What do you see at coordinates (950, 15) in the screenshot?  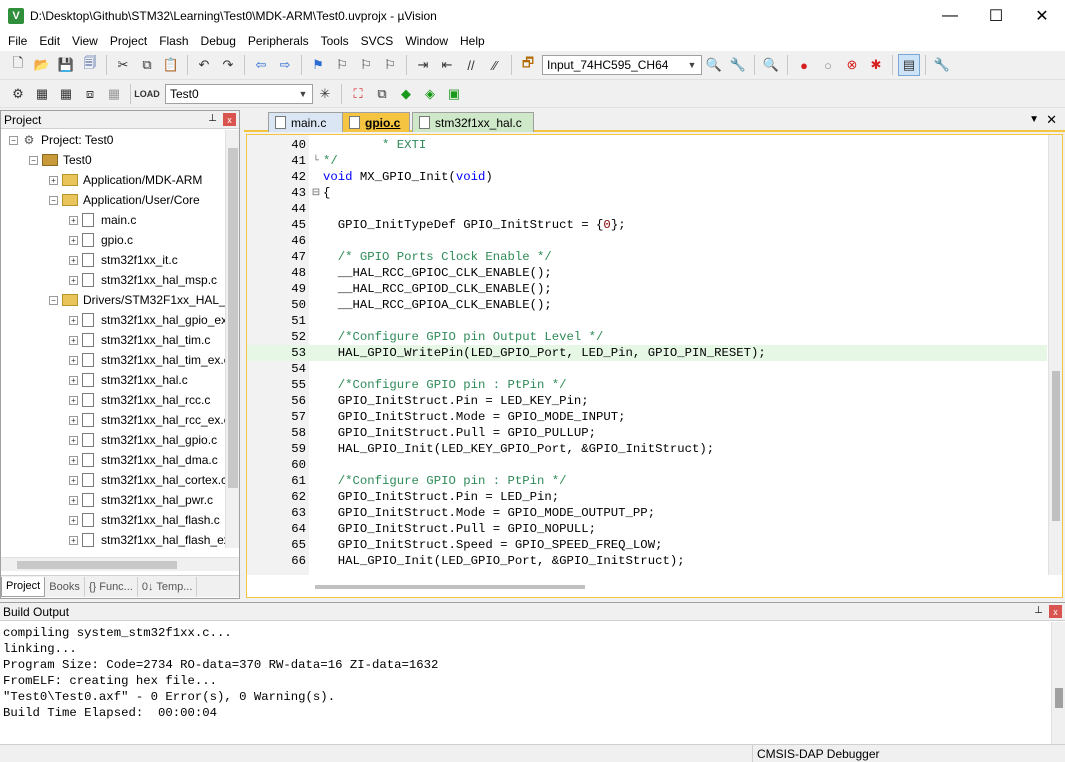 I see `minimize-button: —` at bounding box center [950, 15].